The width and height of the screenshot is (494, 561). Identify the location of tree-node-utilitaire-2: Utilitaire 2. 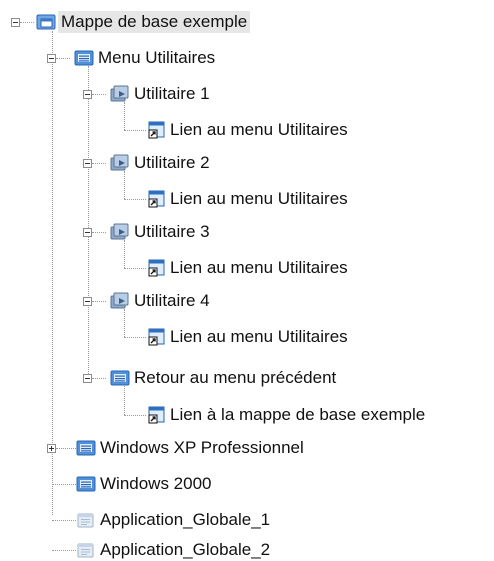
(160, 163).